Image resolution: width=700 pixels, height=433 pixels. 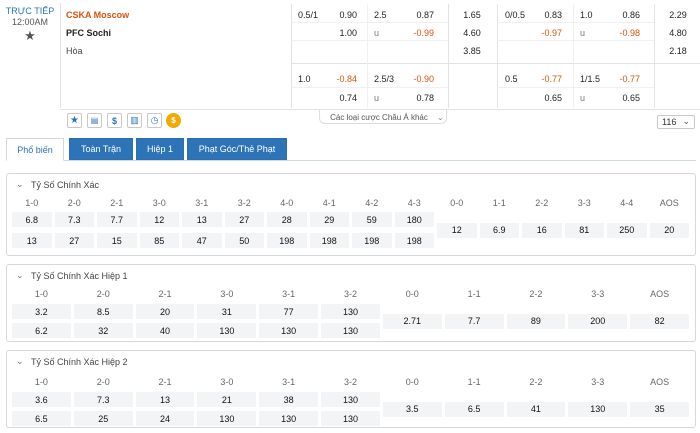 What do you see at coordinates (41, 399) in the screenshot?
I see `score-odds-cell: 3.6` at bounding box center [41, 399].